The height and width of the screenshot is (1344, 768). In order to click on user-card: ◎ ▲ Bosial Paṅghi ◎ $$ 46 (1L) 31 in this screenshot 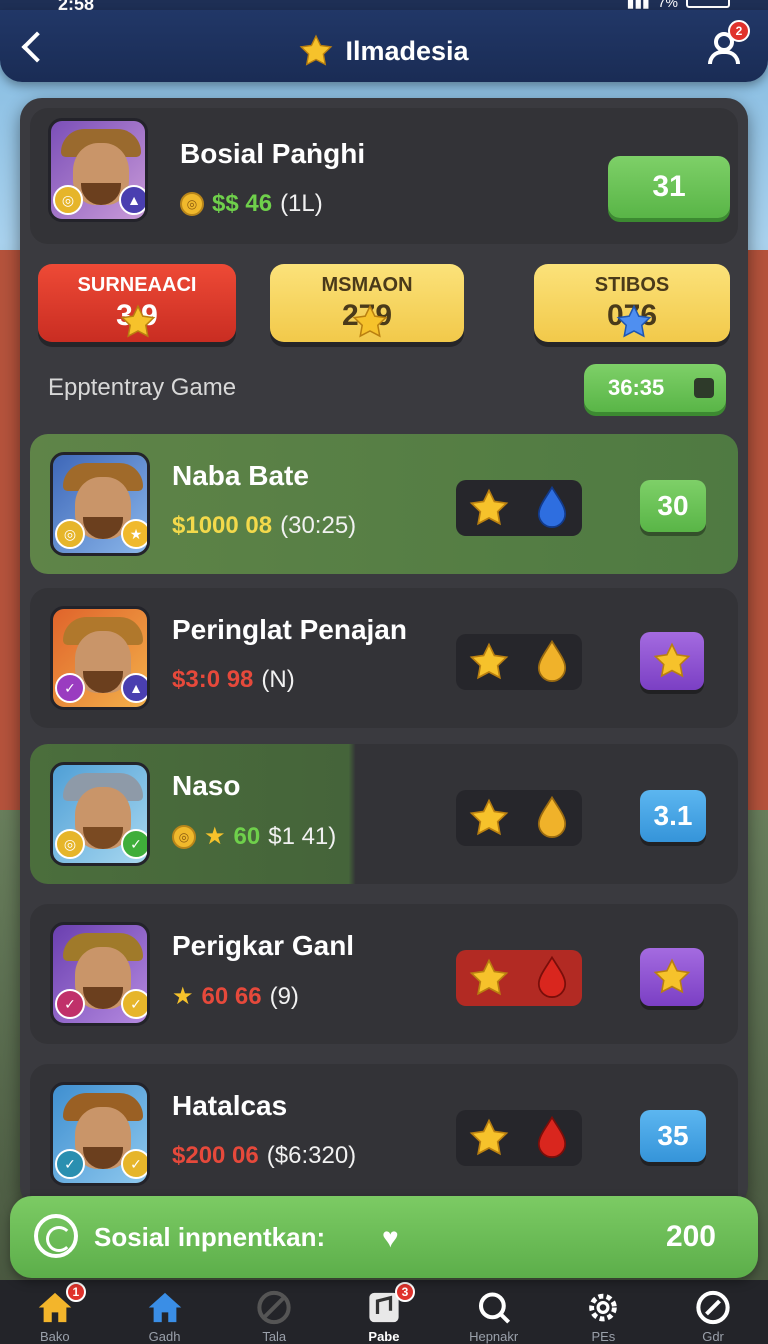, I will do `click(384, 176)`.